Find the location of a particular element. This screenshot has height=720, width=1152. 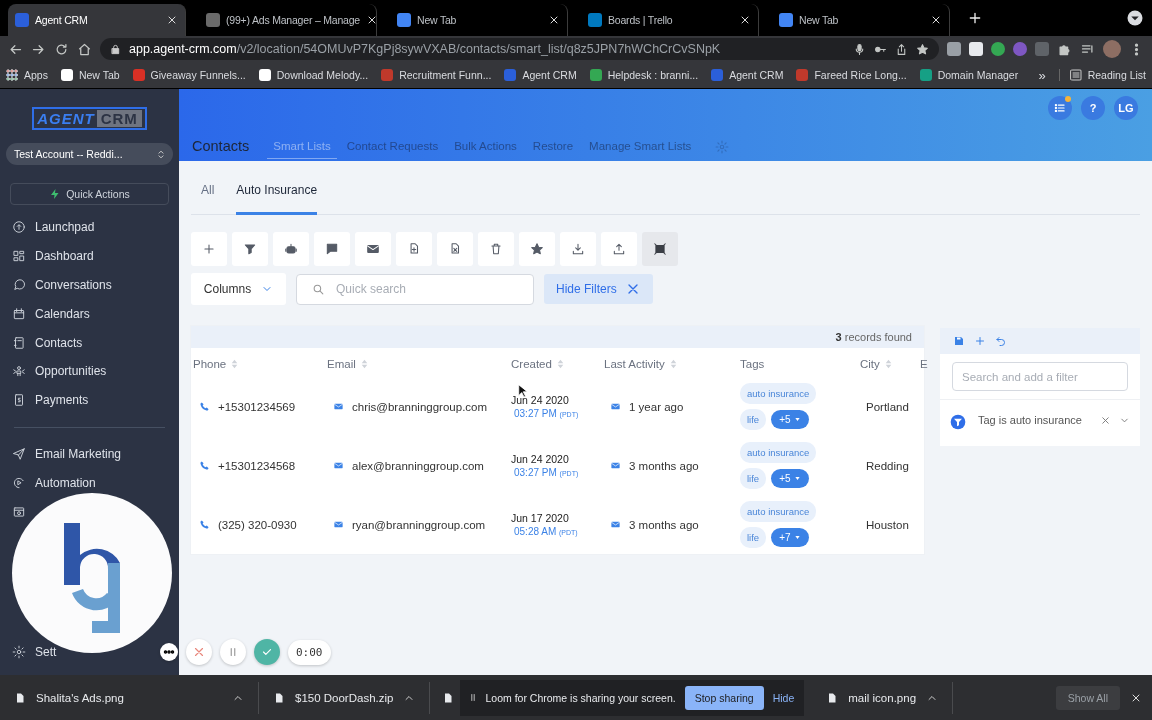

sidebar-item: Email Marketing is located at coordinates (89, 454).